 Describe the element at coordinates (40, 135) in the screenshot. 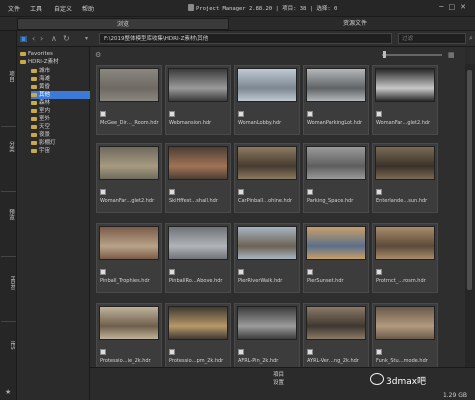

I see `tree-folder-item: 夜景` at that location.